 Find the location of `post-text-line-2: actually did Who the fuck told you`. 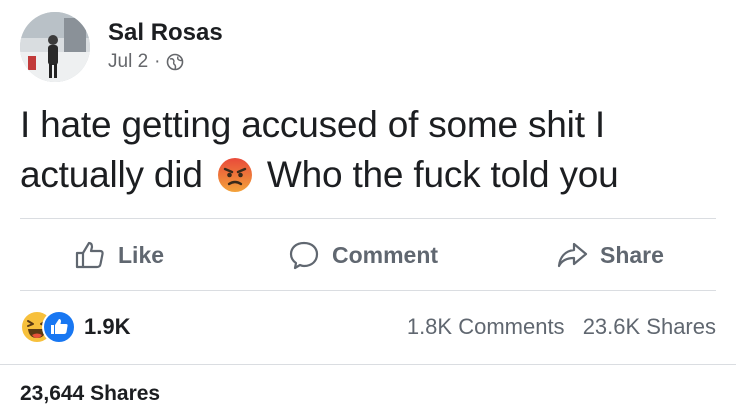

post-text-line-2: actually did Who the fuck told you is located at coordinates (370, 175).